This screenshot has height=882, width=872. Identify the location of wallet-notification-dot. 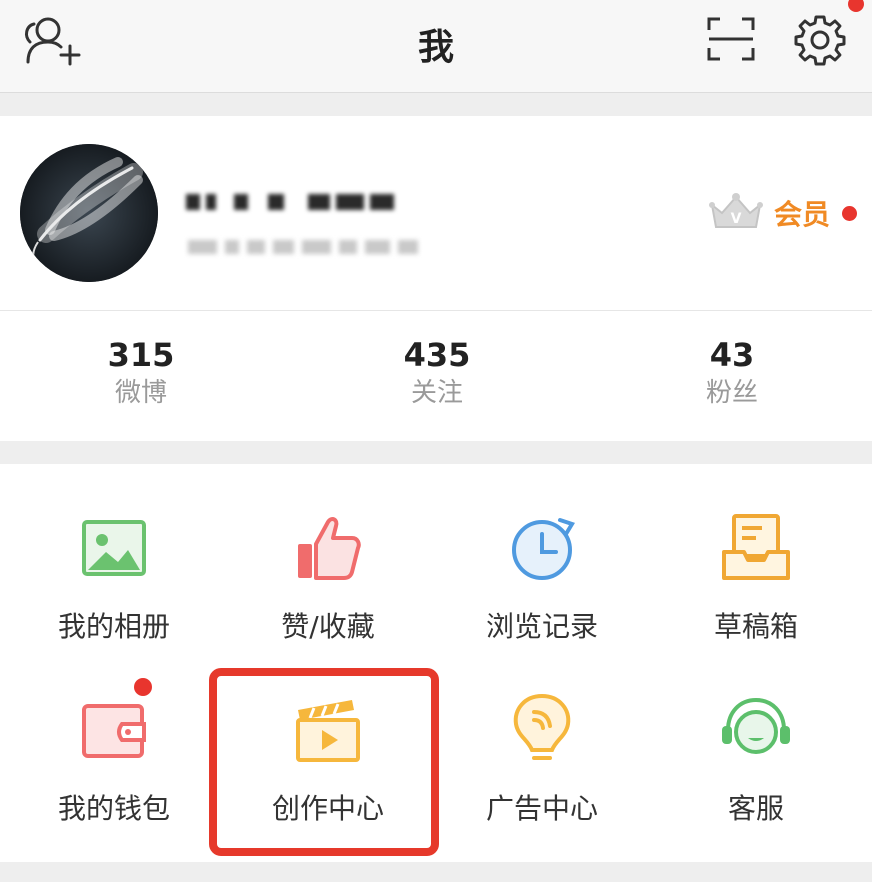
(143, 687).